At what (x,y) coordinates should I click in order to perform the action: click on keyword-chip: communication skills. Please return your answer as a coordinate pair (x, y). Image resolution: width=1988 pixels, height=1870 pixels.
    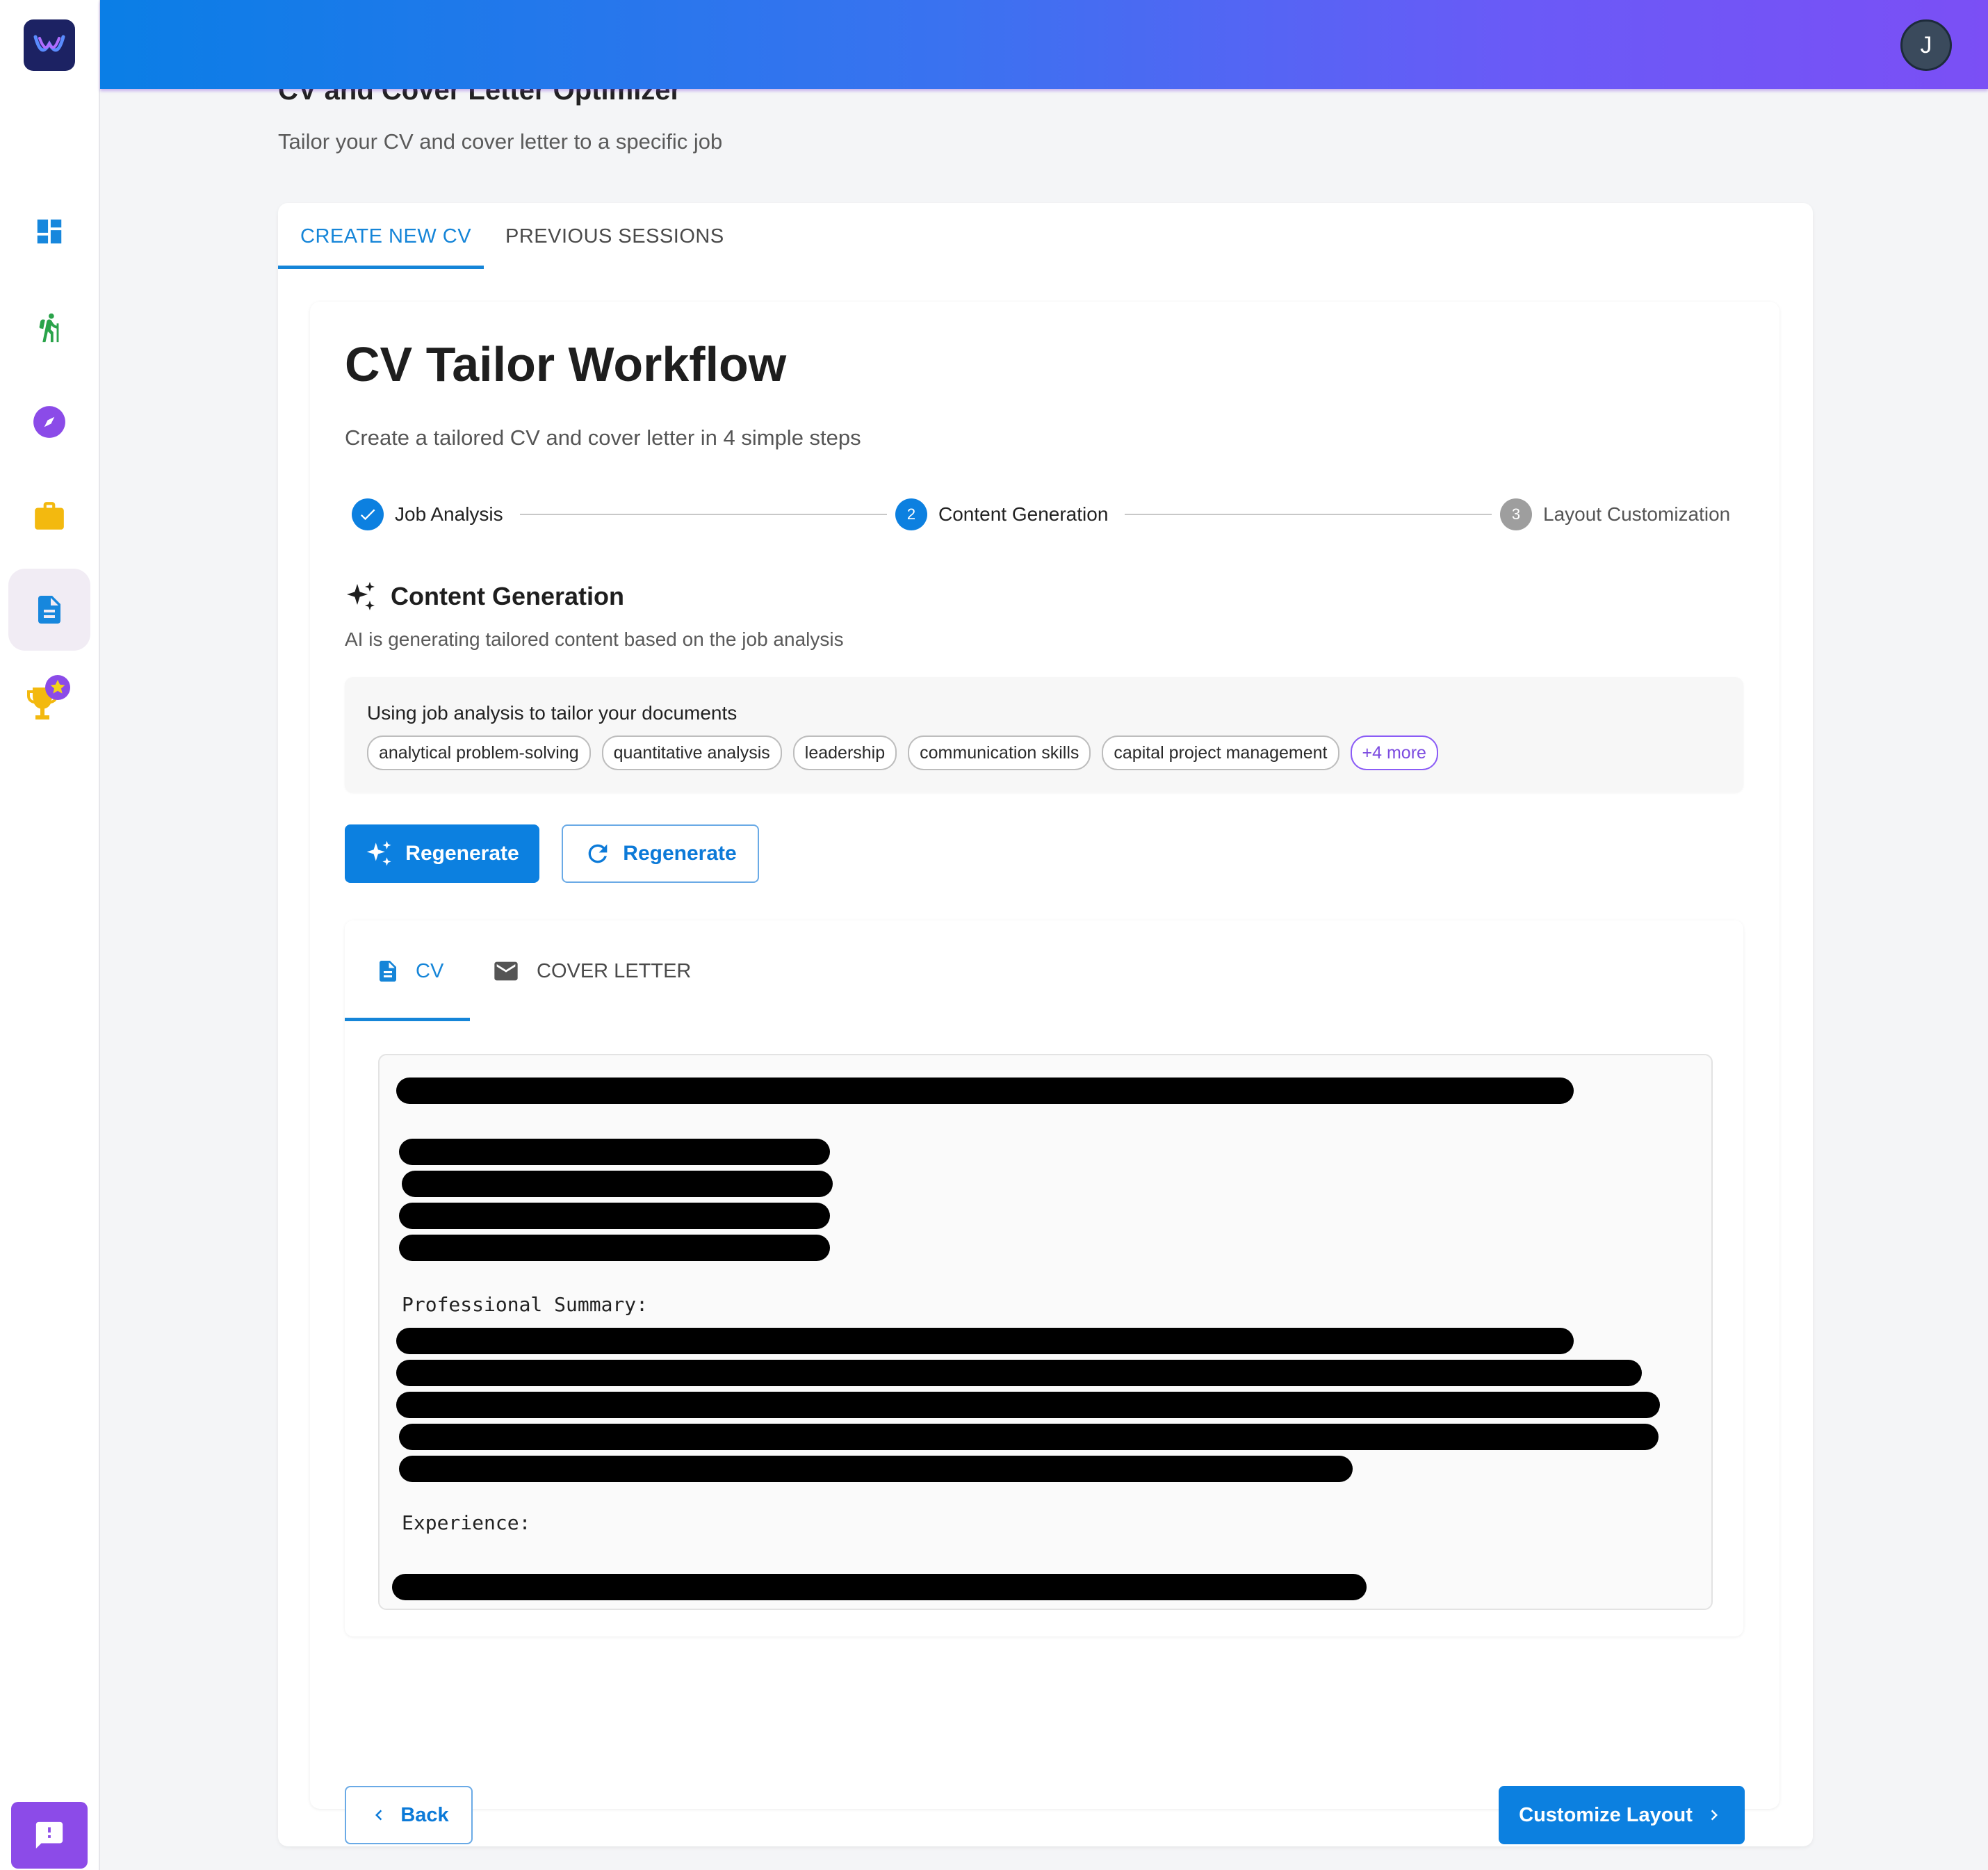
    Looking at the image, I should click on (999, 752).